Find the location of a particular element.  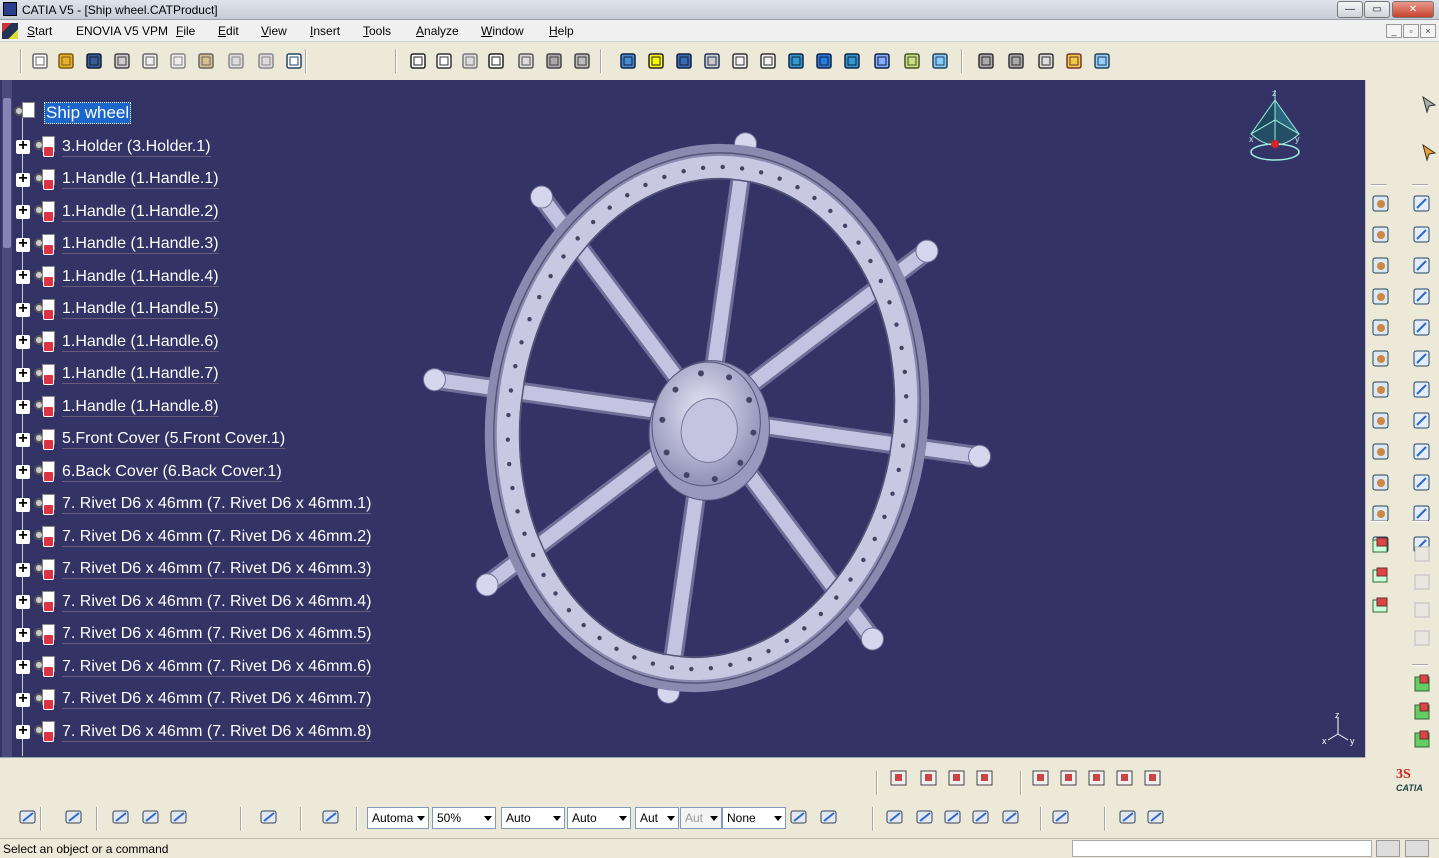

save-icon is located at coordinates (94, 61).